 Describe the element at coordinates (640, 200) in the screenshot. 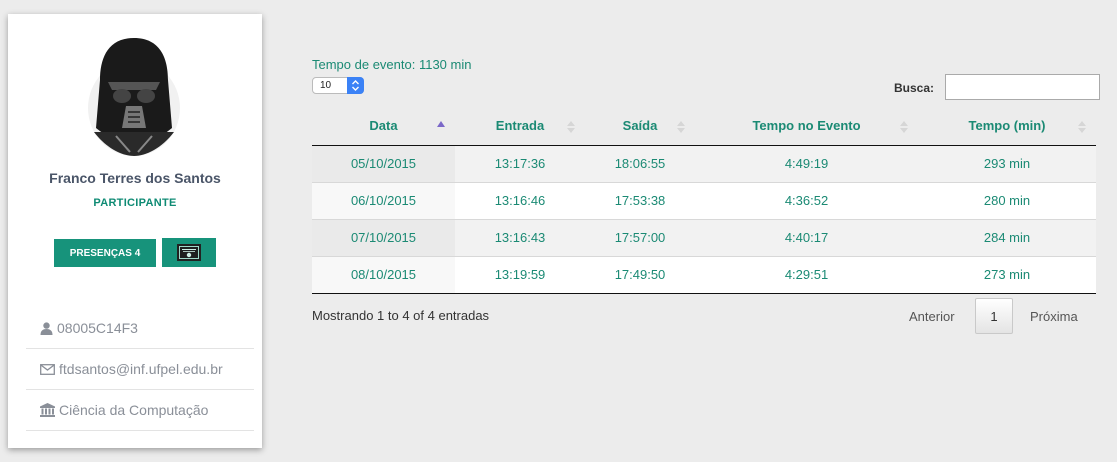

I see `cell-saida: 17:53:38` at that location.